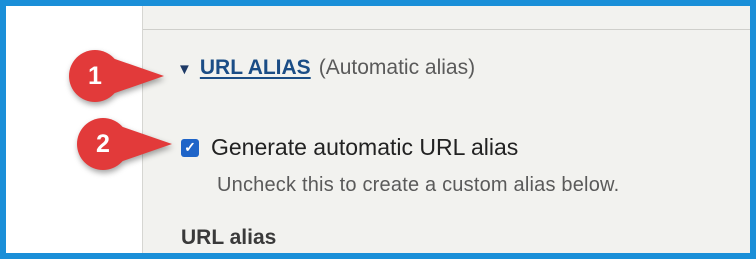 The image size is (756, 259). I want to click on generate-alias-checkbox: ✓, so click(190, 147).